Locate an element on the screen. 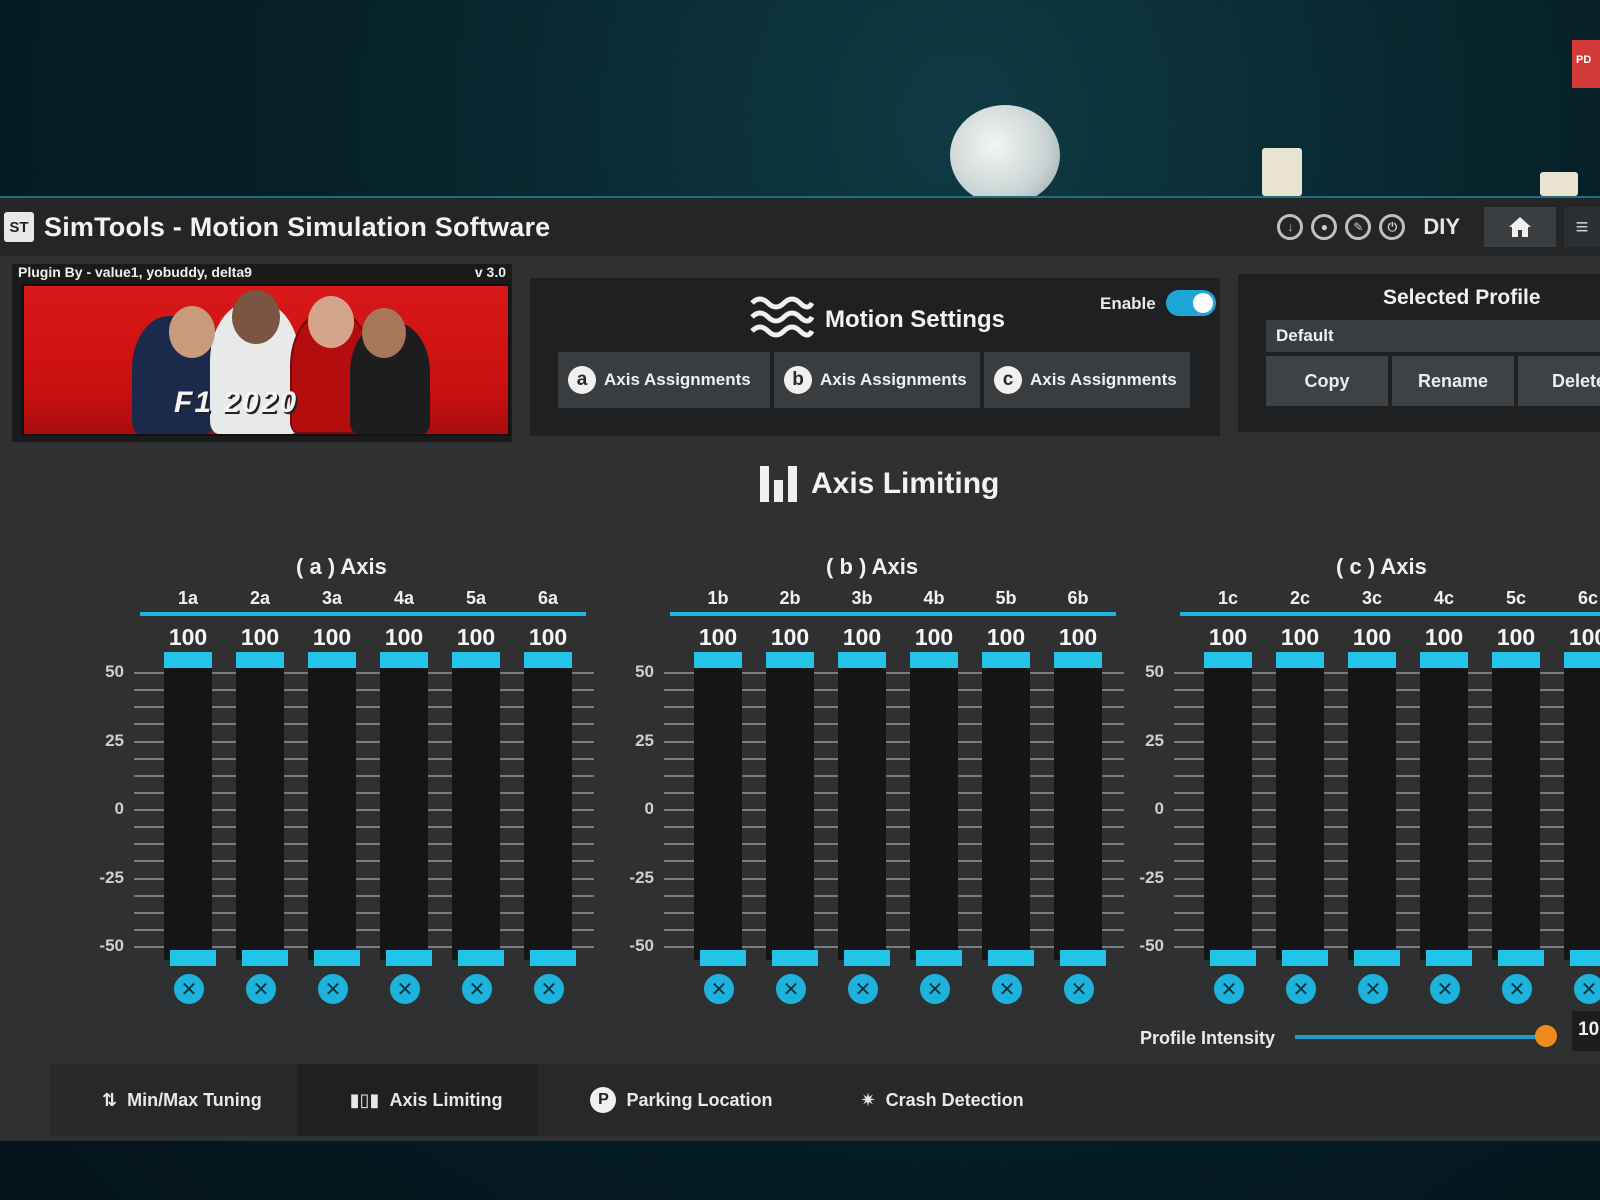 The image size is (1600, 1200). desktop-pdf-icon: PD is located at coordinates (1586, 64).